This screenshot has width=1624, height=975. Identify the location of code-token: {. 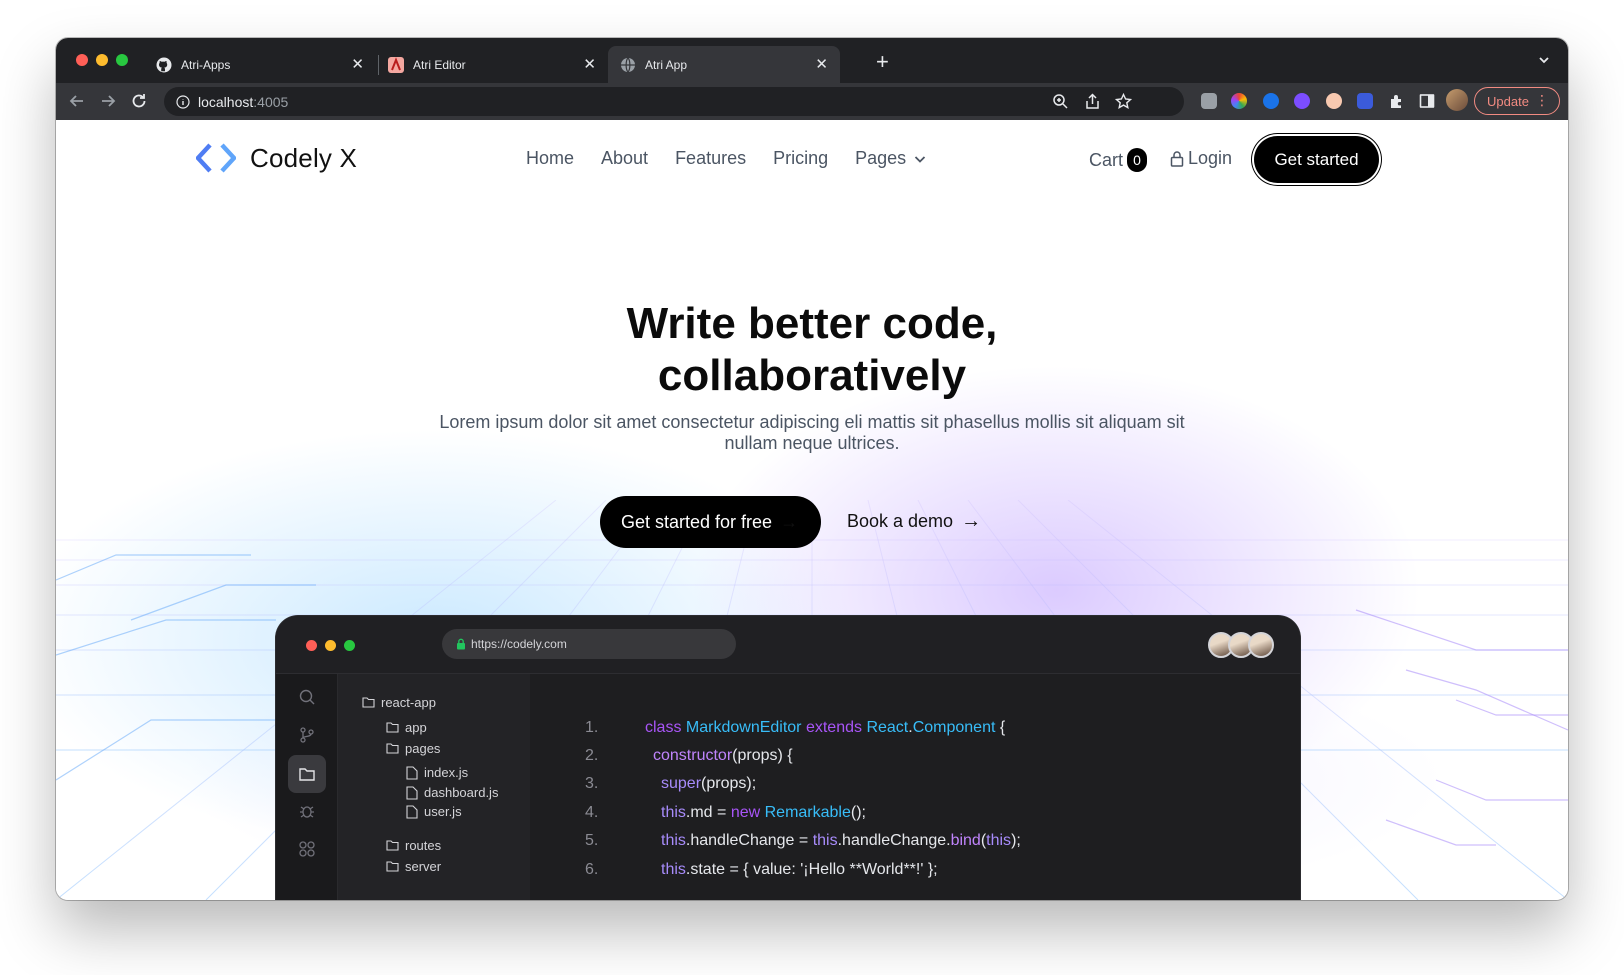
(1000, 727).